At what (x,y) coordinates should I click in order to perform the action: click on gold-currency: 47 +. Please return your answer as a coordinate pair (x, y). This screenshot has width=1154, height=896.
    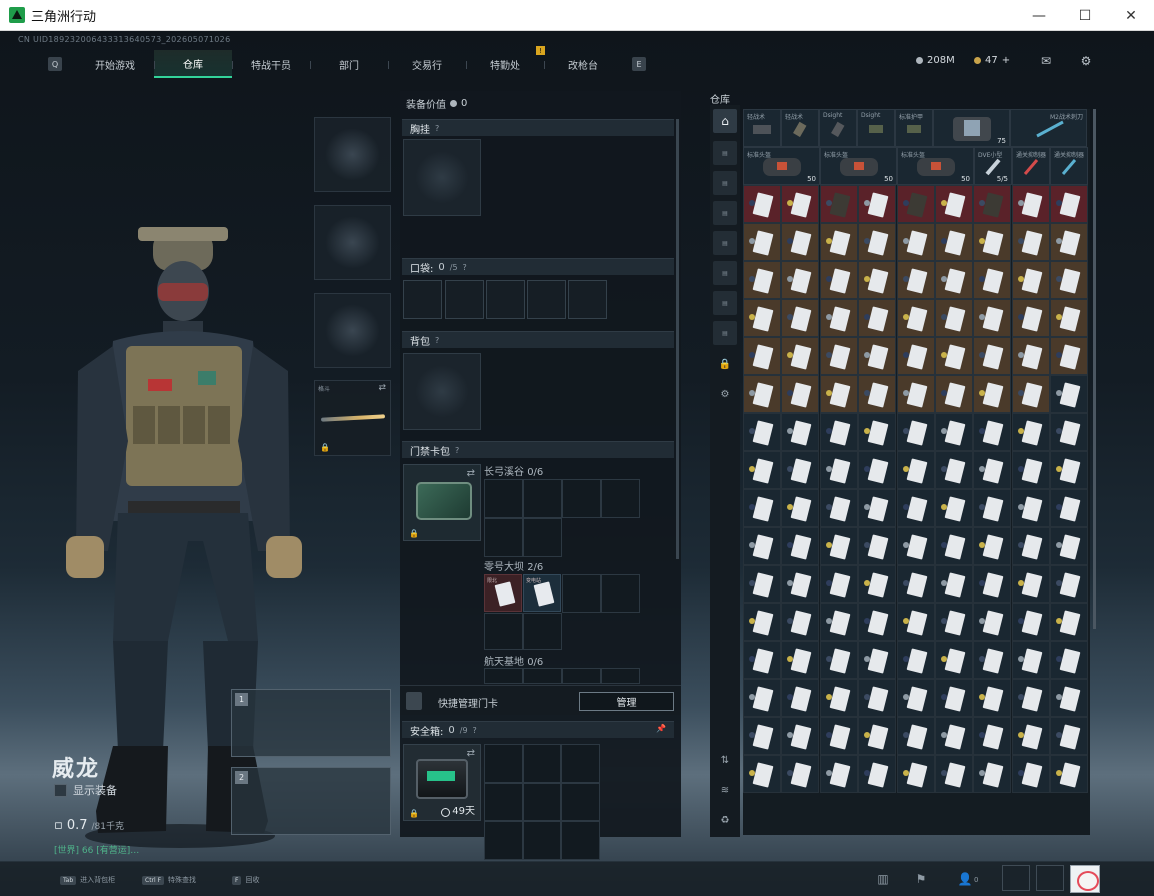
    Looking at the image, I should click on (992, 60).